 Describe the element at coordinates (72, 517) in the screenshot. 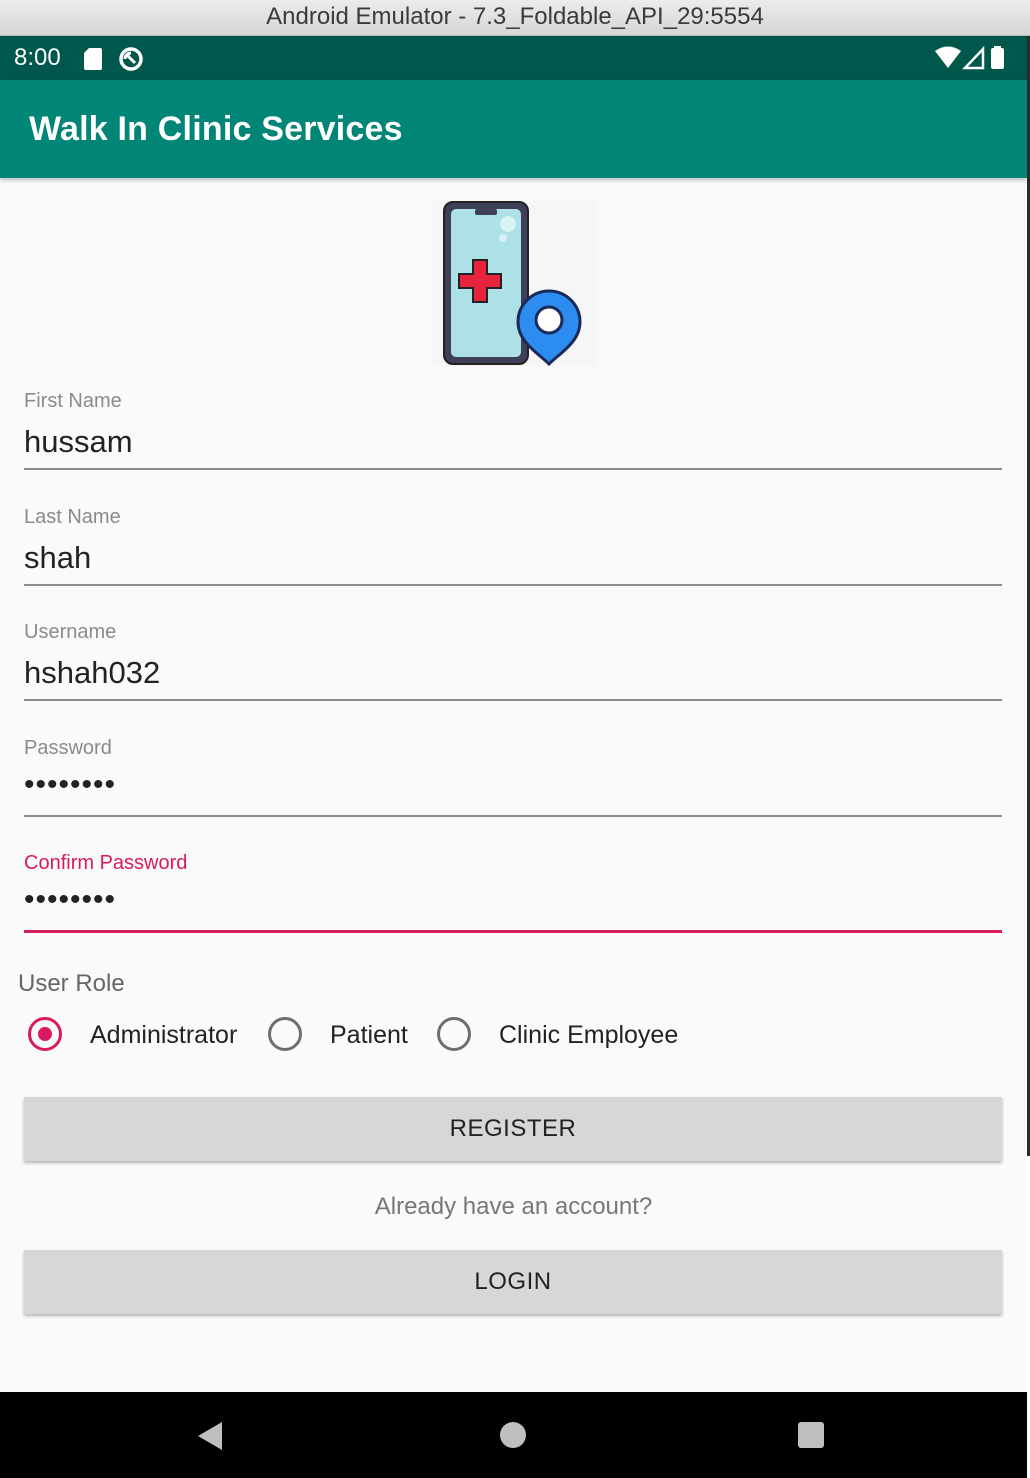

I see `last-name-label: Last Name` at that location.